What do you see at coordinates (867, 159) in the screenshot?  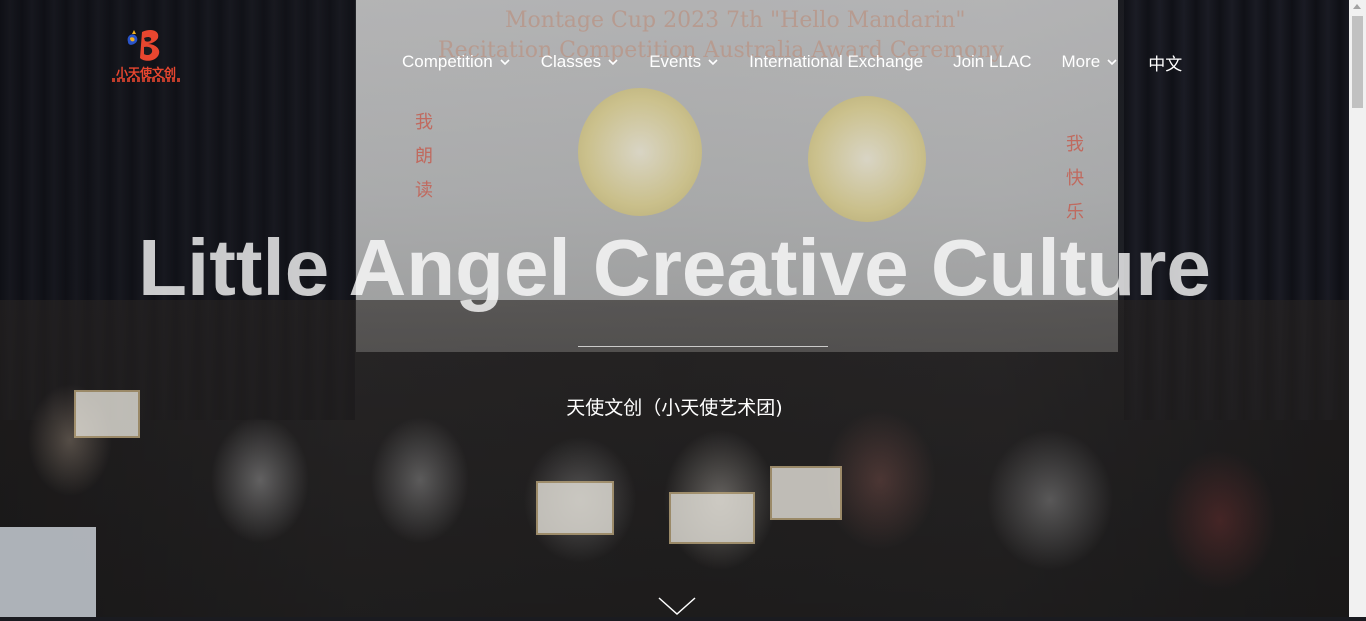 I see `ni-hao-badge` at bounding box center [867, 159].